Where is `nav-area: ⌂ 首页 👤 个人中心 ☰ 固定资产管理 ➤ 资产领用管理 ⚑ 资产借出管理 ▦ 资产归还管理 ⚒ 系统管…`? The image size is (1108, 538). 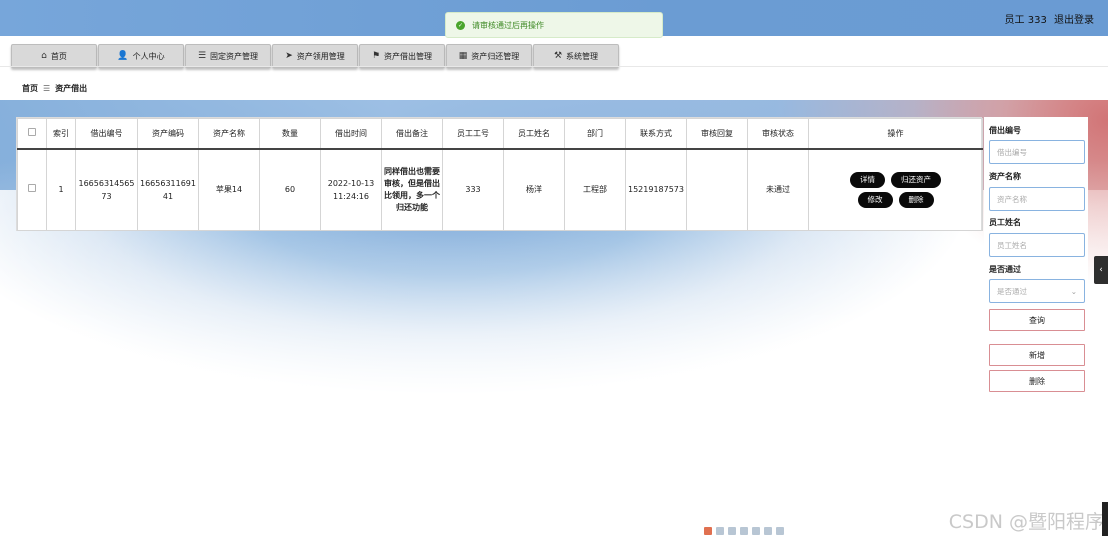 nav-area: ⌂ 首页 👤 个人中心 ☰ 固定资产管理 ➤ 资产领用管理 ⚑ 资产借出管理 ▦ 资产归还管理 ⚒ 系统管… is located at coordinates (554, 68).